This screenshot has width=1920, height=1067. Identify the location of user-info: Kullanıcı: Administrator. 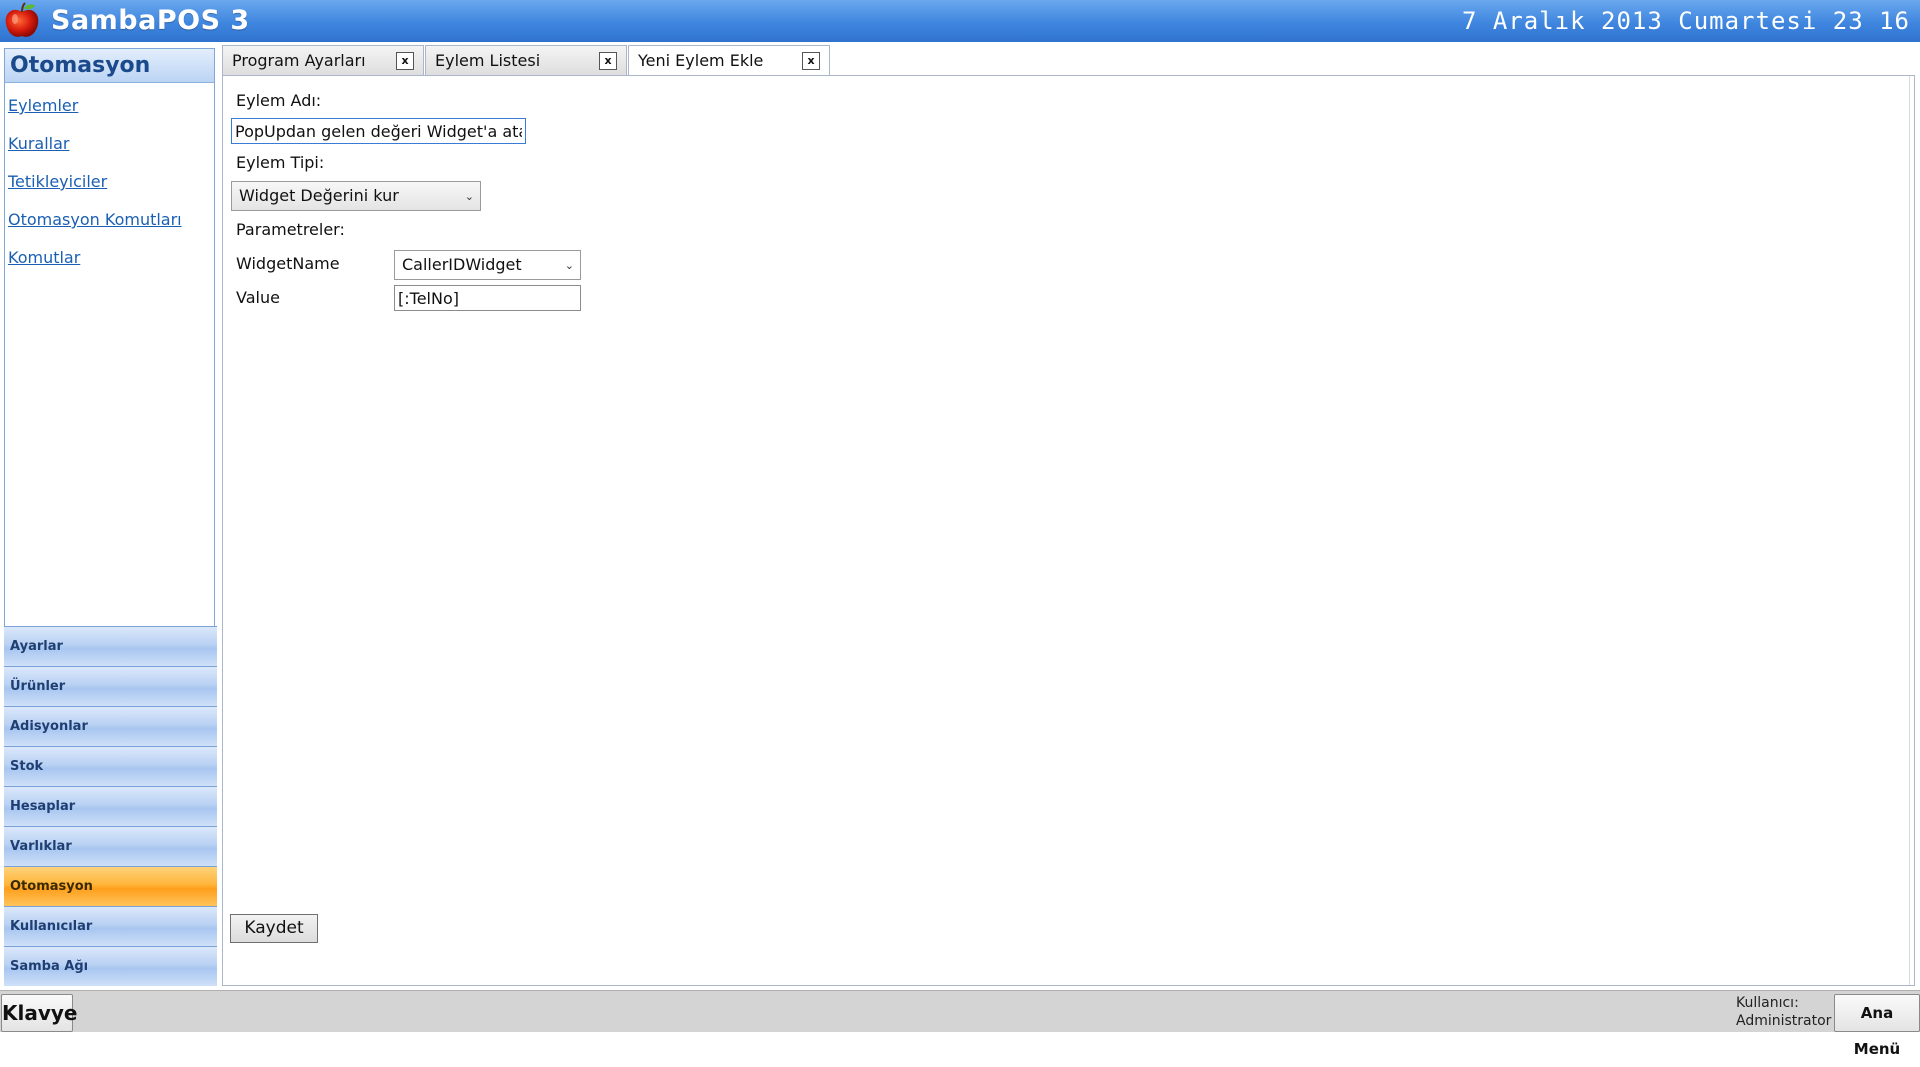
(1783, 1012).